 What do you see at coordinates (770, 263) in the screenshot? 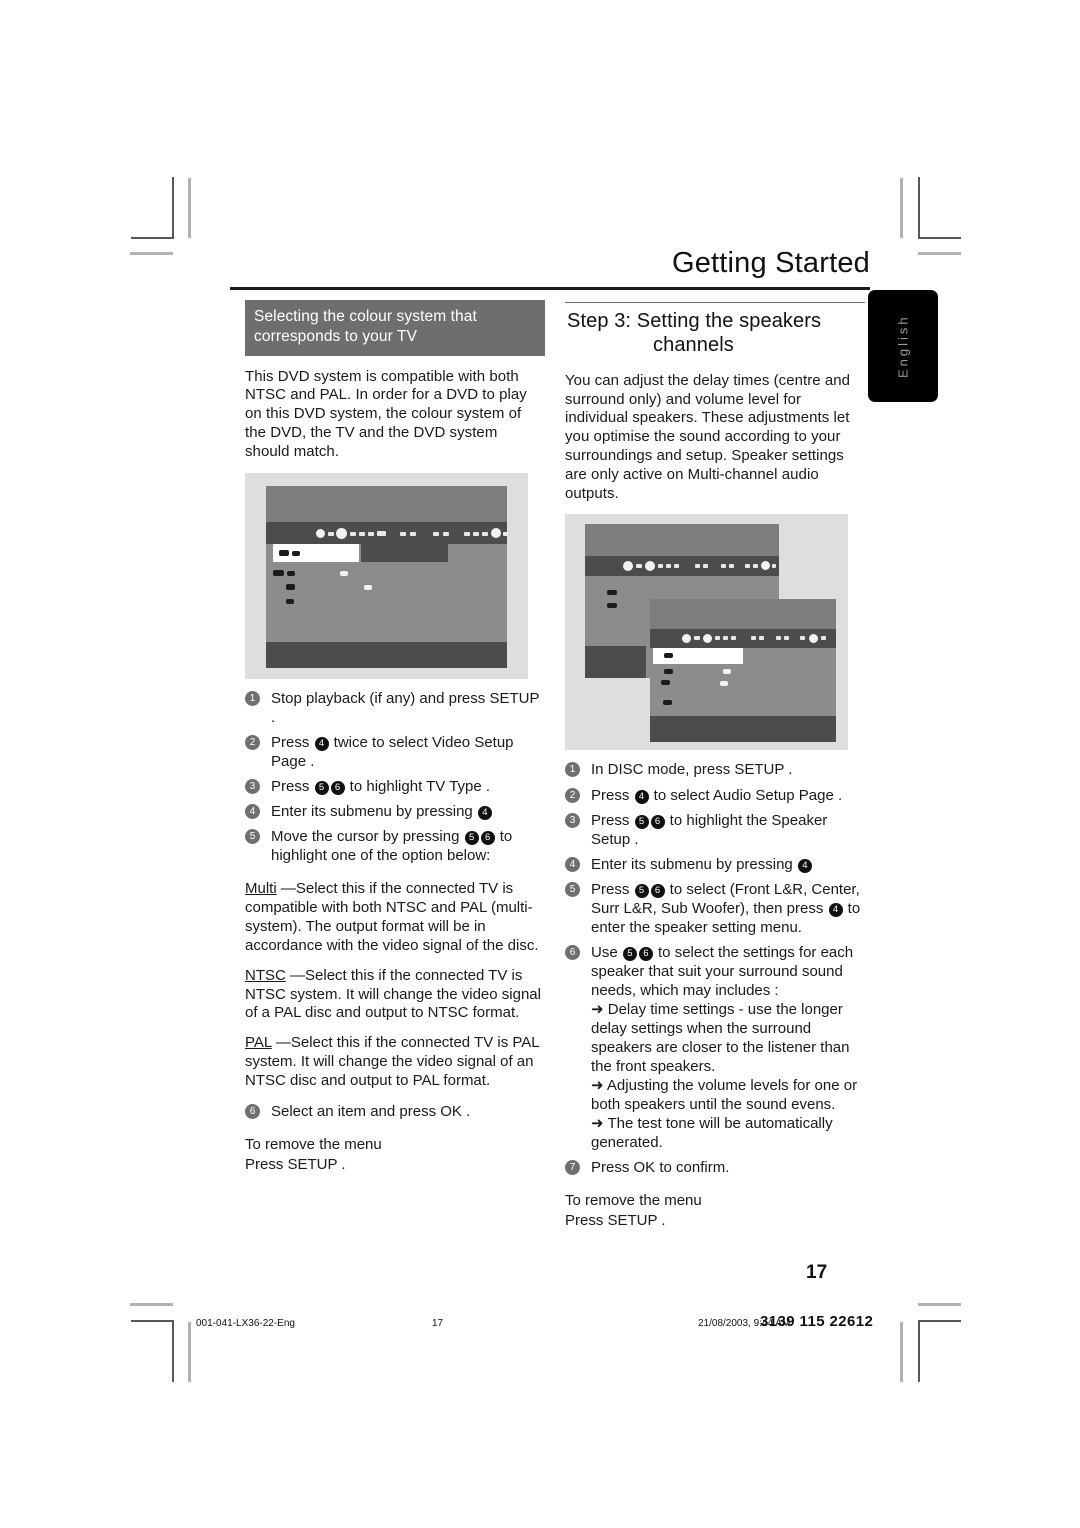
I see `page-title: Getting Started` at bounding box center [770, 263].